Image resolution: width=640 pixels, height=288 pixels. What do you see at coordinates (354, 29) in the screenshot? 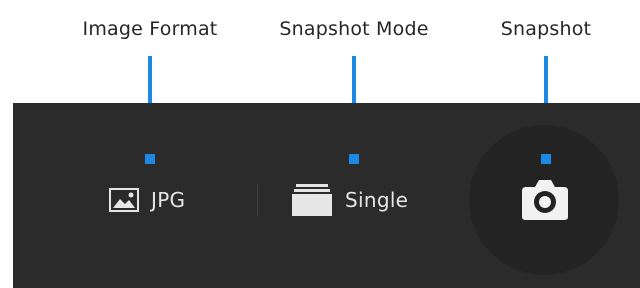
I see `callout-label-snapshot-mode: Snapshot Mode` at bounding box center [354, 29].